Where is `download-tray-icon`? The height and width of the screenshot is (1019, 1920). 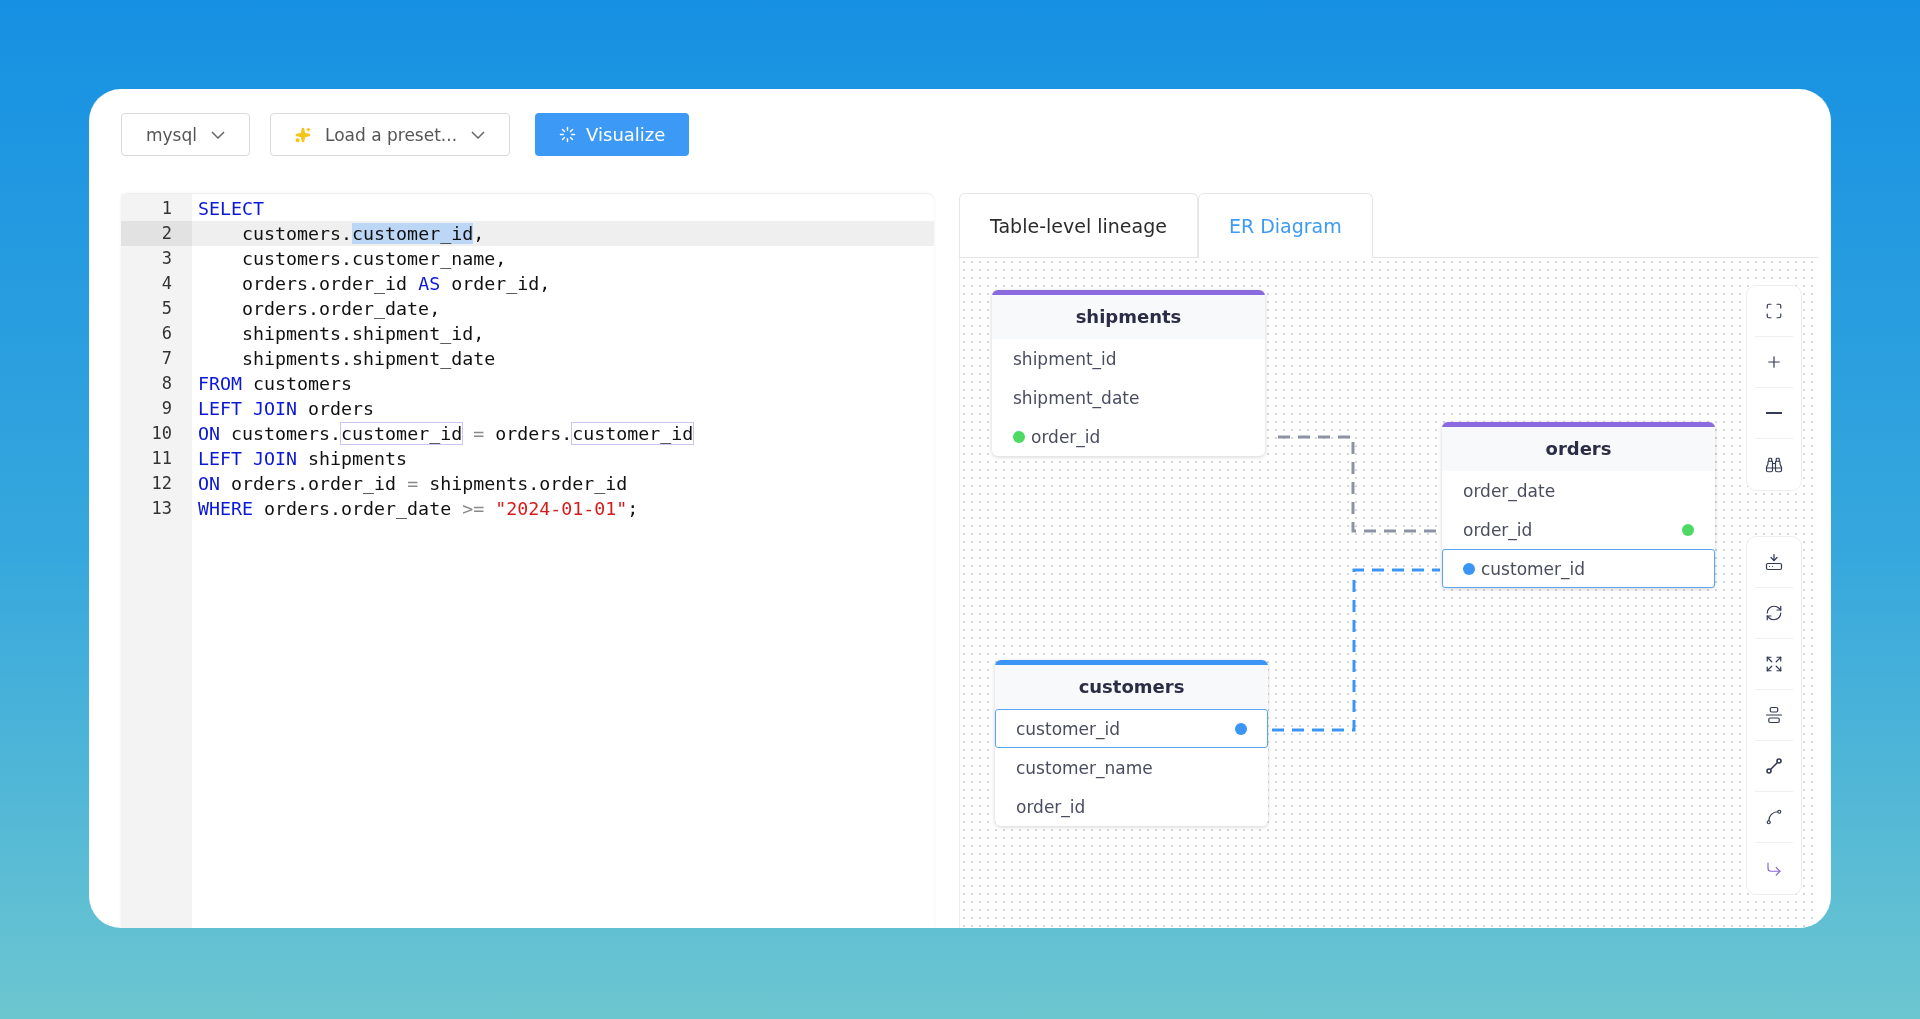 download-tray-icon is located at coordinates (1774, 562).